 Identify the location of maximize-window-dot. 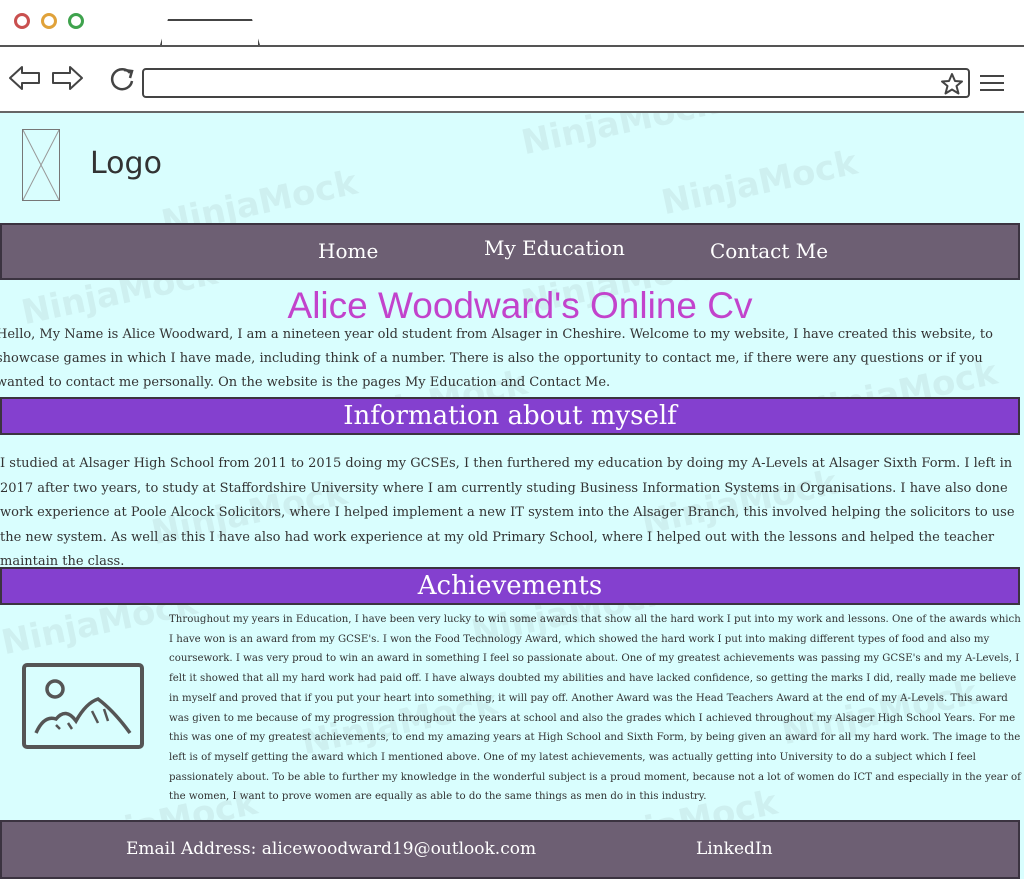
(76, 21).